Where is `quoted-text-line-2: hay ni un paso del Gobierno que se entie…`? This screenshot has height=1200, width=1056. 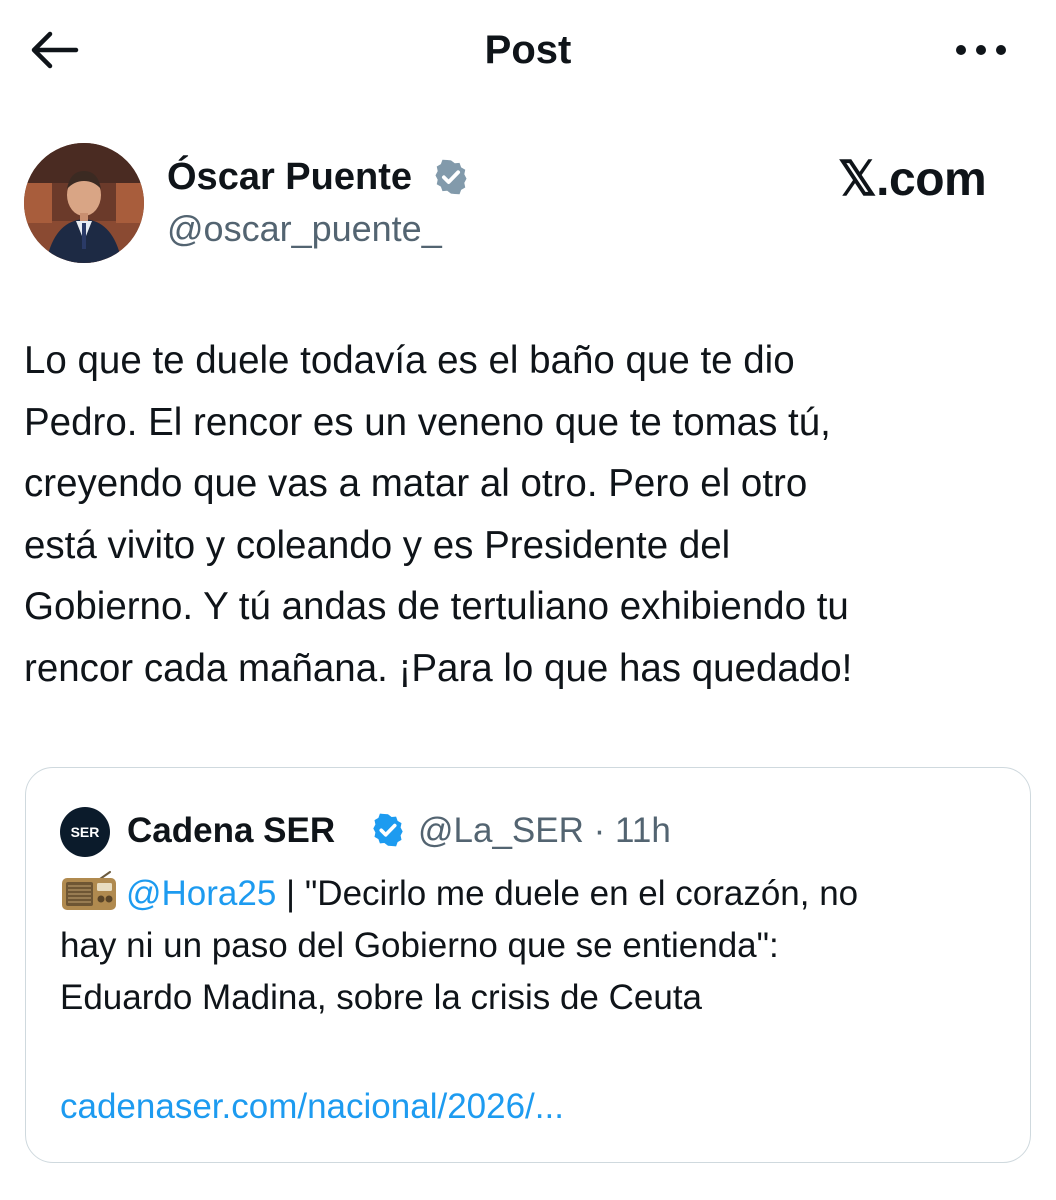
quoted-text-line-2: hay ni un paso del Gobierno que se entie… is located at coordinates (419, 945).